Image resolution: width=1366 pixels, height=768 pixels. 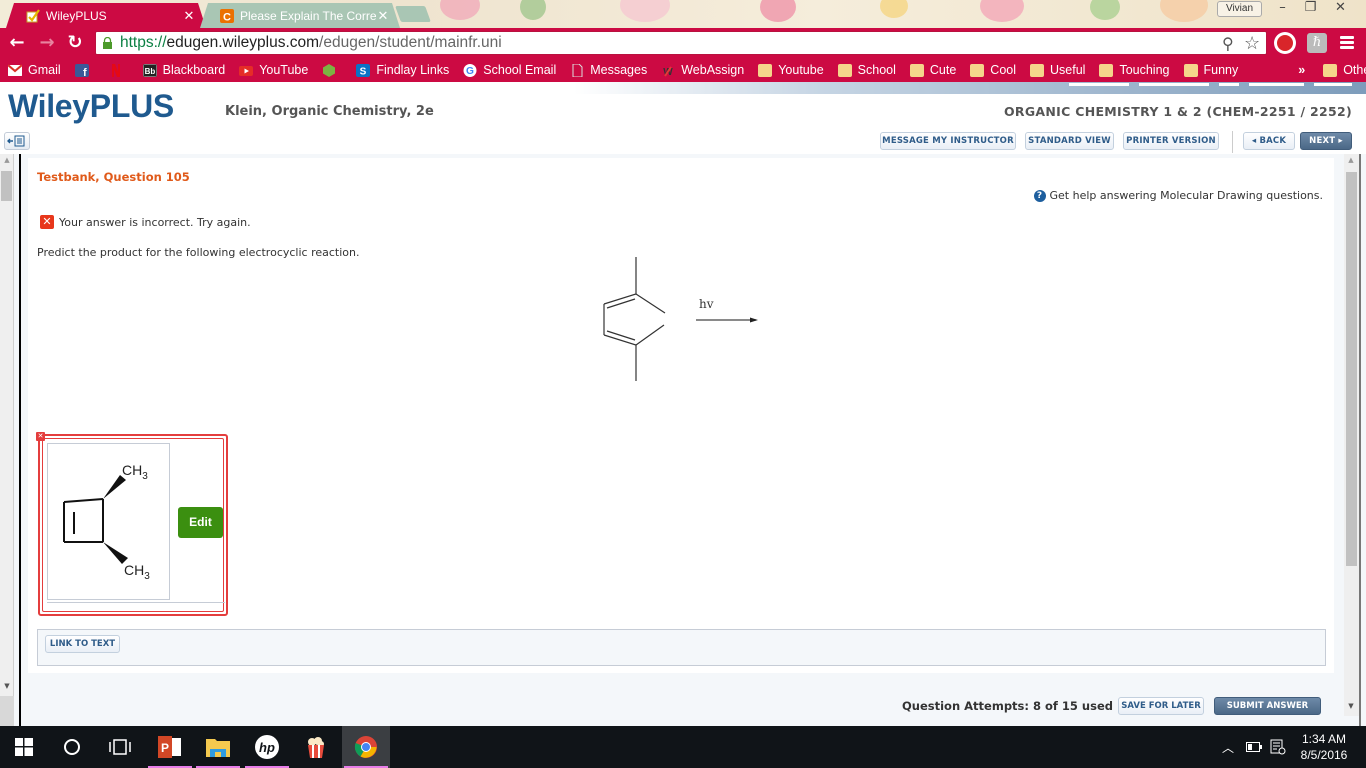 What do you see at coordinates (1267, 706) in the screenshot?
I see `submit-answer-button: SUBMIT ANSWER` at bounding box center [1267, 706].